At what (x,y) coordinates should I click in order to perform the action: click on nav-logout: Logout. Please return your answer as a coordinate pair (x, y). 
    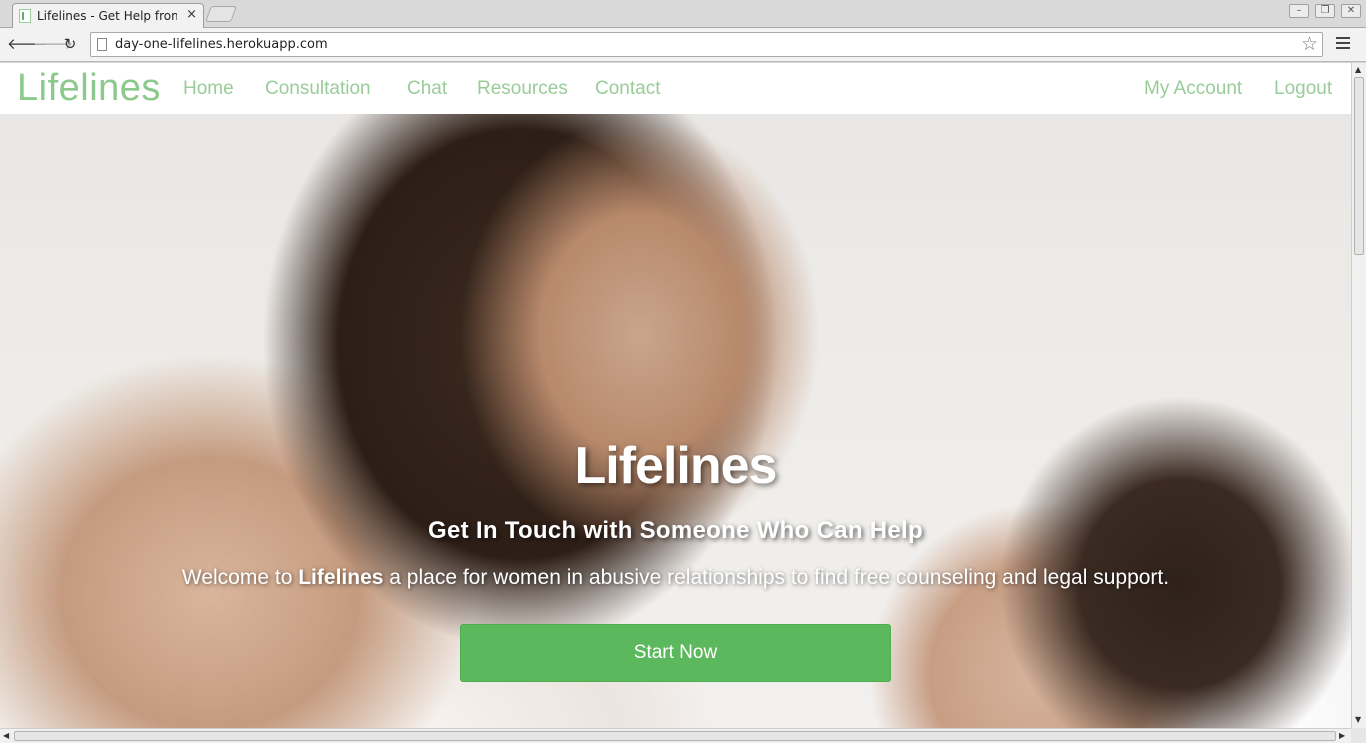
    Looking at the image, I should click on (1303, 89).